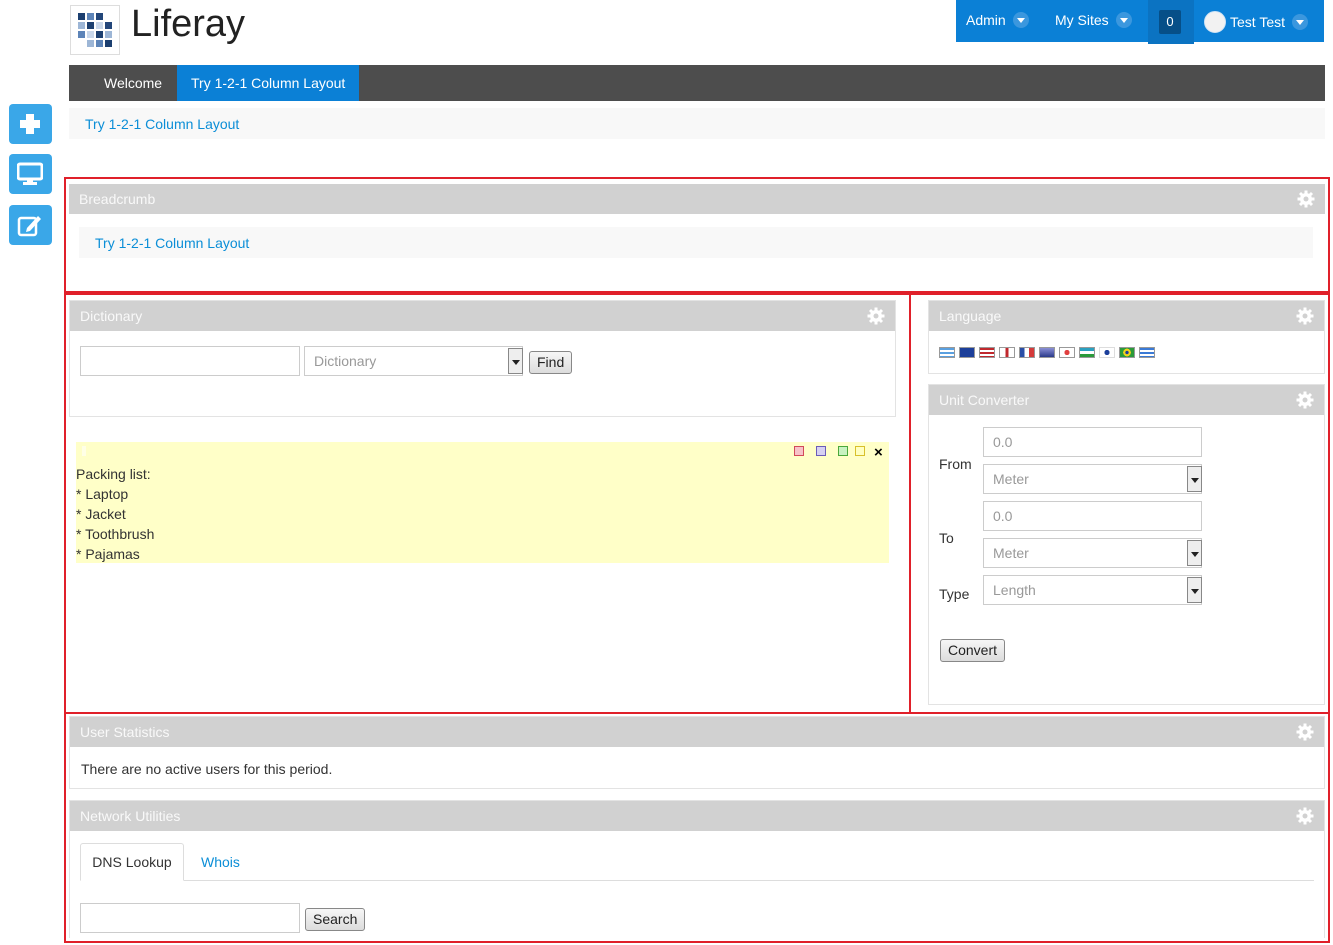  Describe the element at coordinates (1092, 516) in the screenshot. I see `to-value-input: 0.0` at that location.